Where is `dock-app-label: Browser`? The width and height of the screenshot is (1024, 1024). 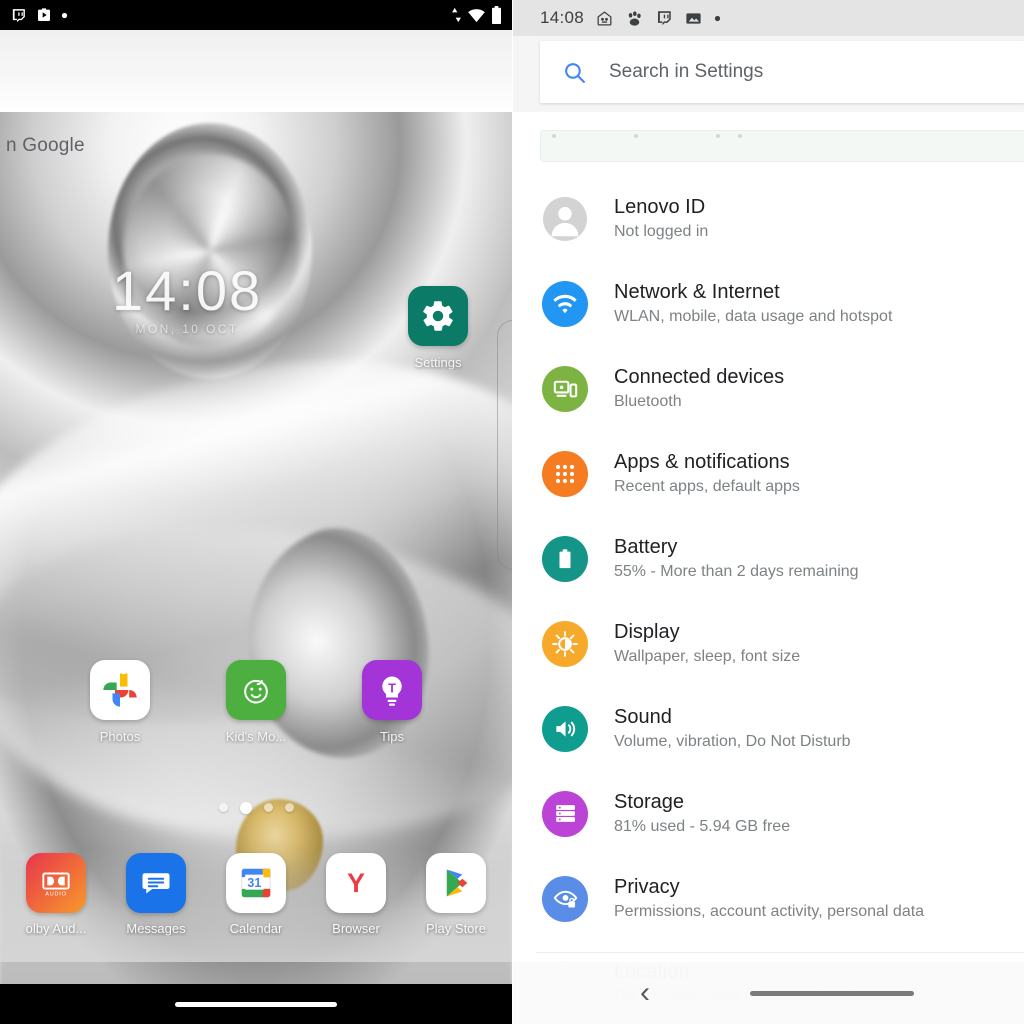
dock-app-label: Browser is located at coordinates (356, 928).